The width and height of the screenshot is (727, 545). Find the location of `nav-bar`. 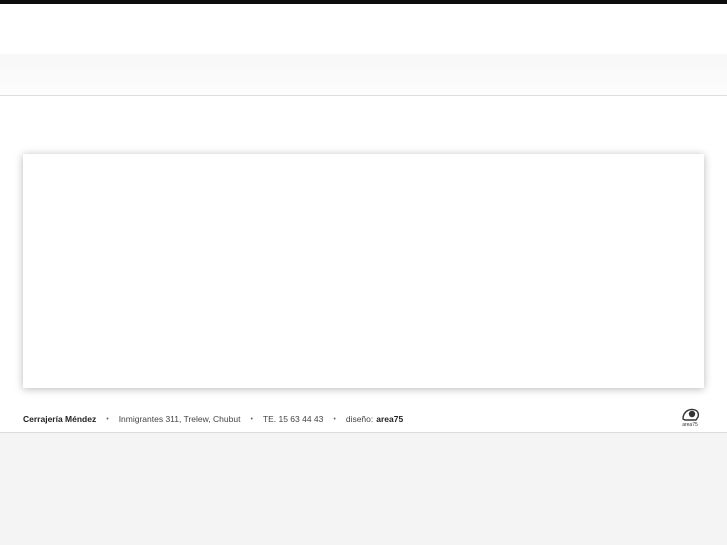

nav-bar is located at coordinates (363, 75).